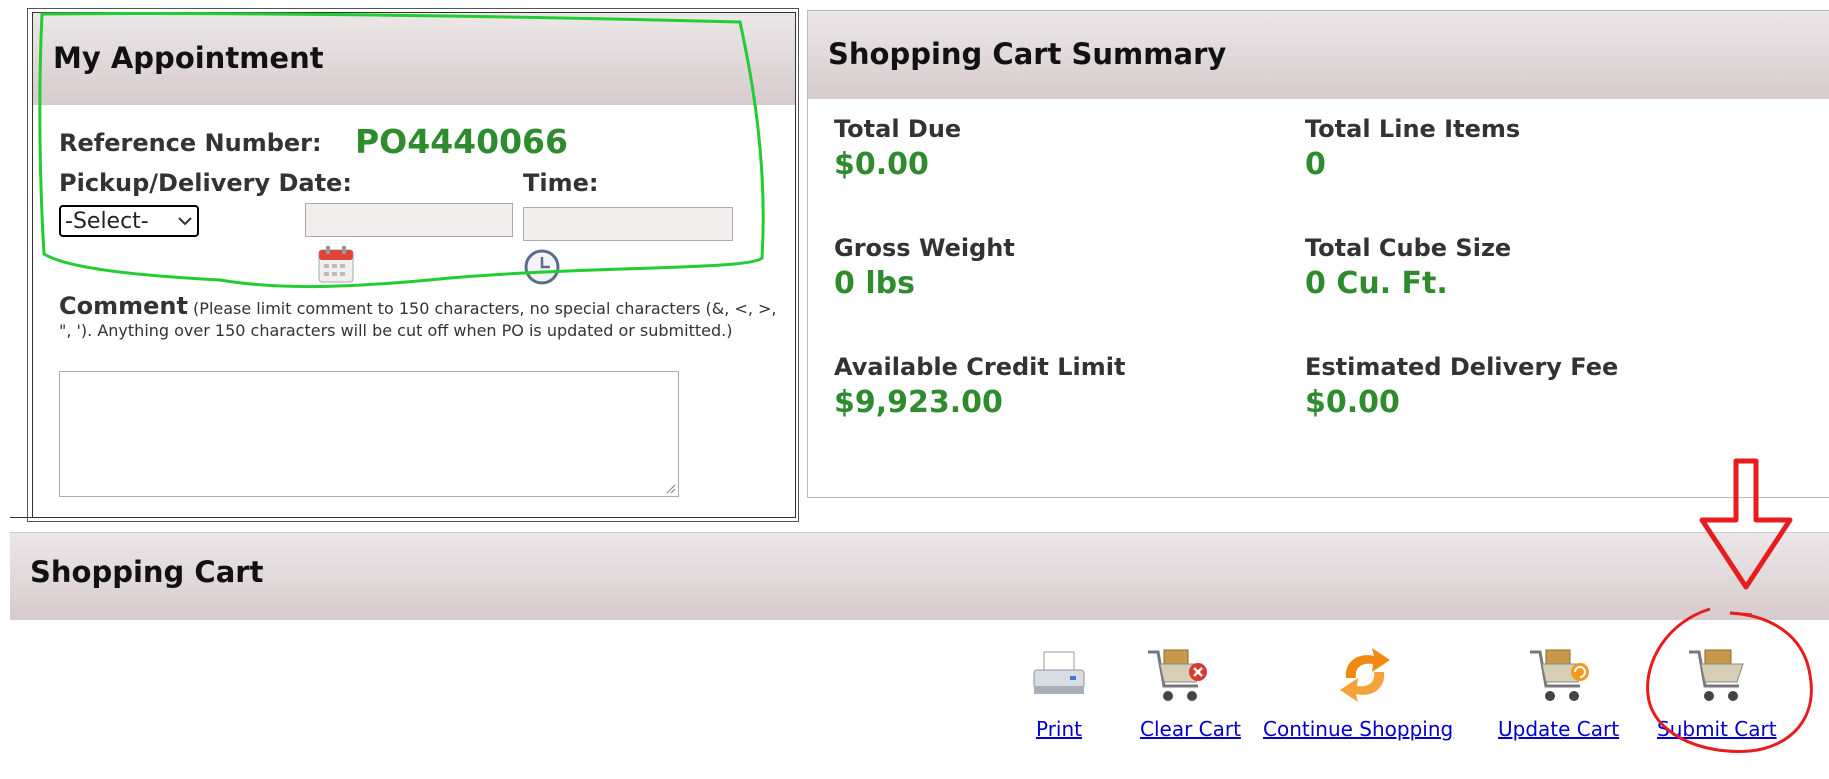 This screenshot has height=779, width=1829. I want to click on total-cube-size: Total Cube Size 0 Cu. Ft., so click(1408, 267).